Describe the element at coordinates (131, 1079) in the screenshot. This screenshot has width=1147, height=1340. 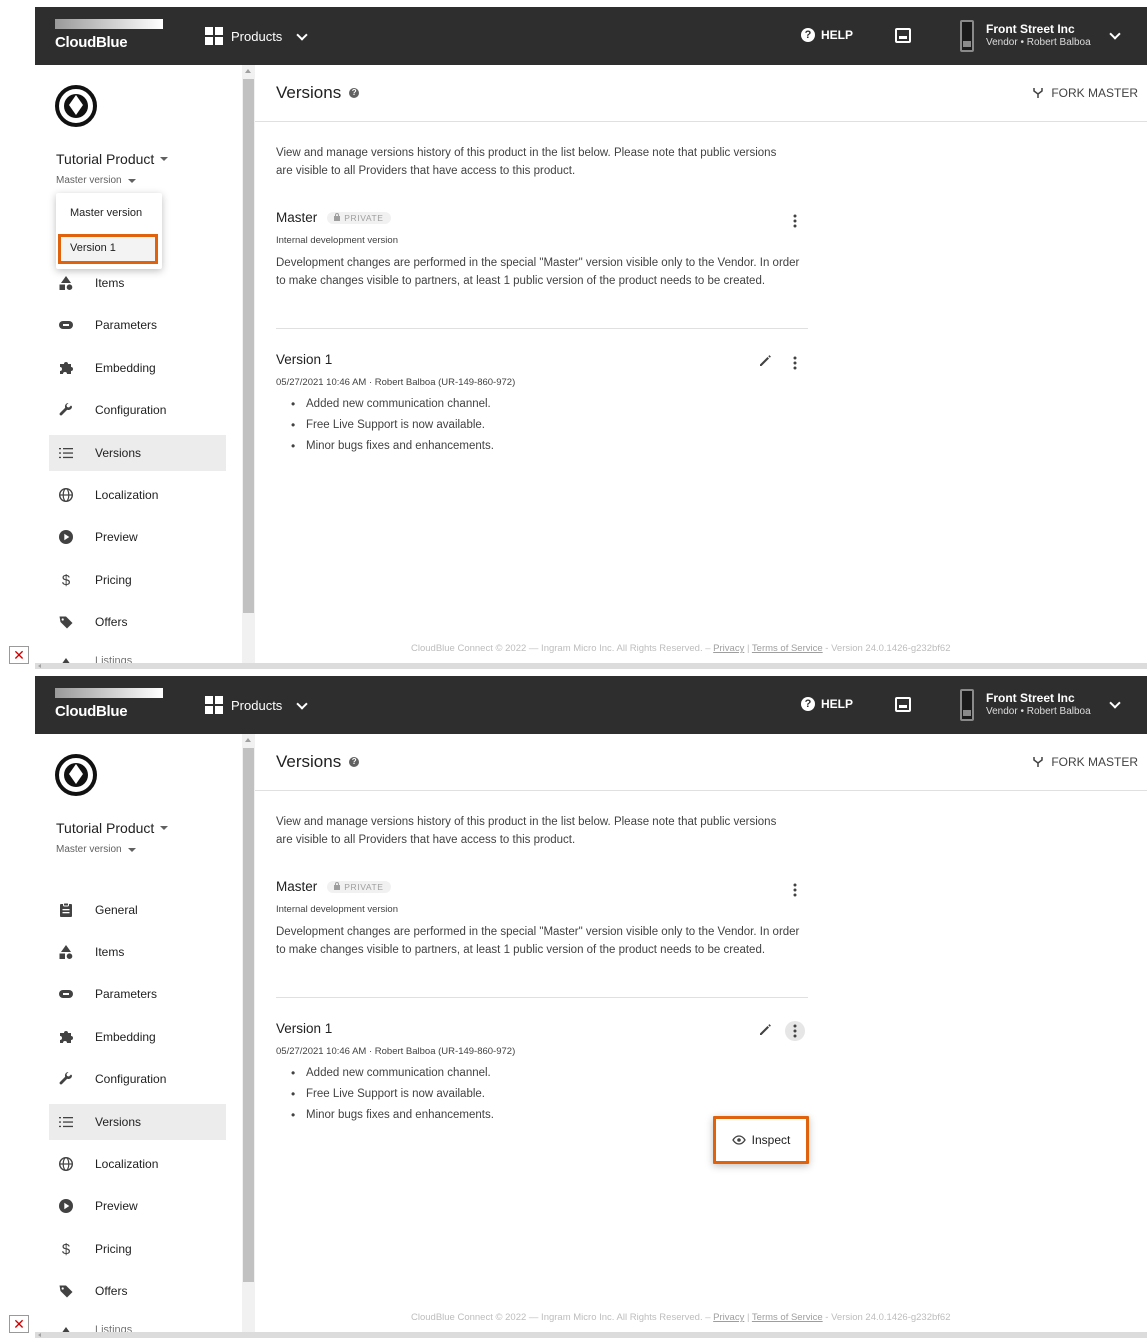
I see `sidebar-item-label: Configuration` at that location.